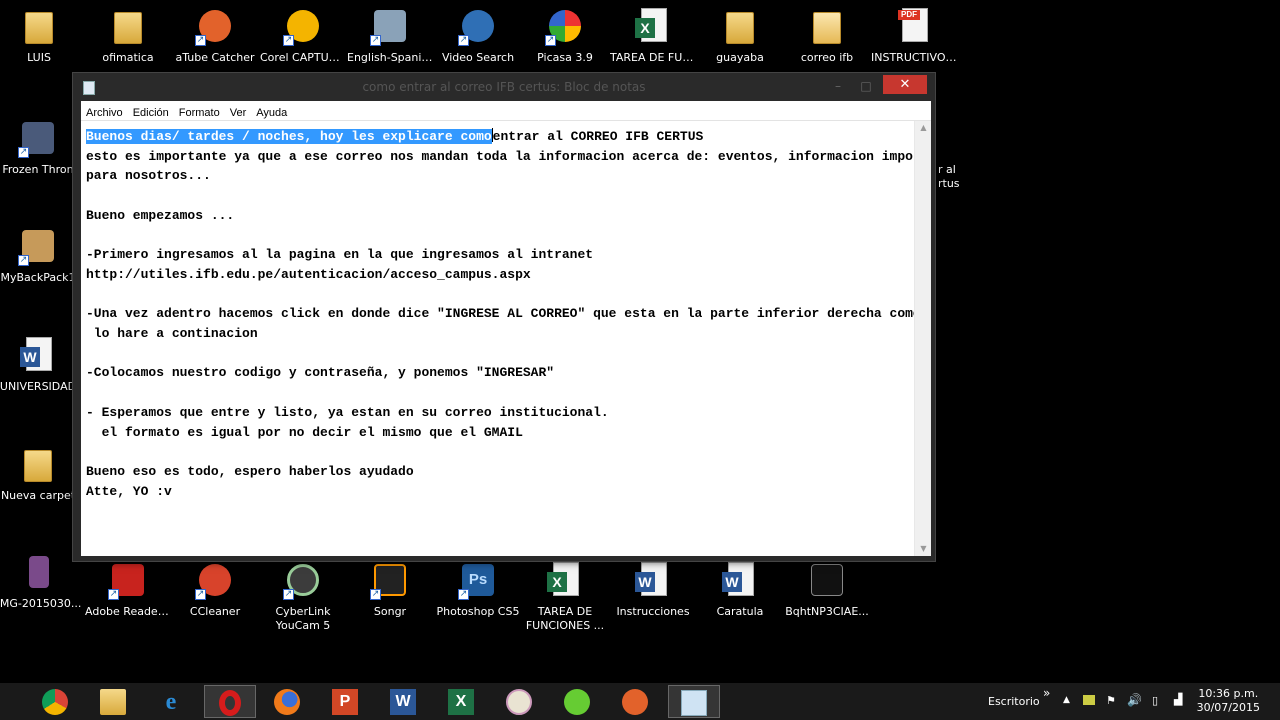 The height and width of the screenshot is (720, 1280). Describe the element at coordinates (922, 338) in the screenshot. I see `vertical-scrollbar: ▲ ▼` at that location.